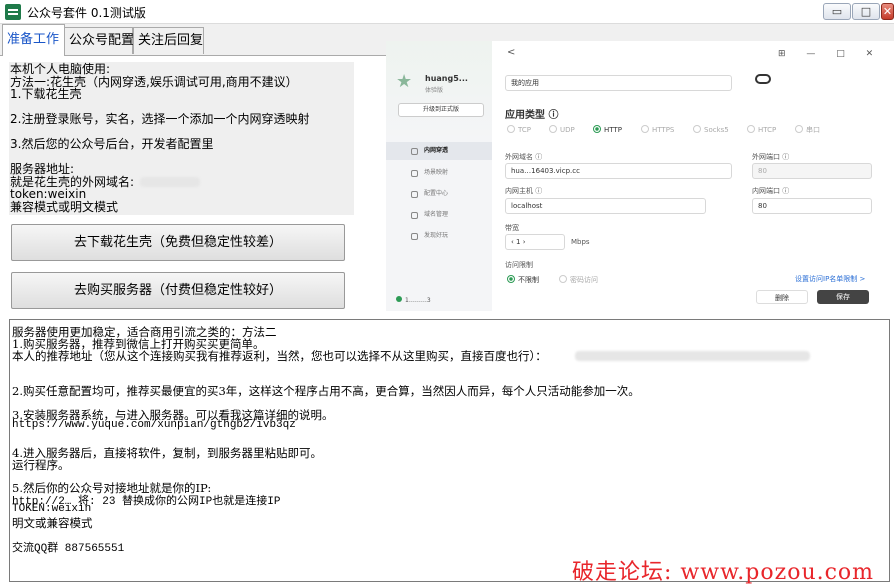 Image resolution: width=894 pixels, height=585 pixels. What do you see at coordinates (618, 171) in the screenshot?
I see `ext-domain-field: hua…16403.vicp.cc` at bounding box center [618, 171].